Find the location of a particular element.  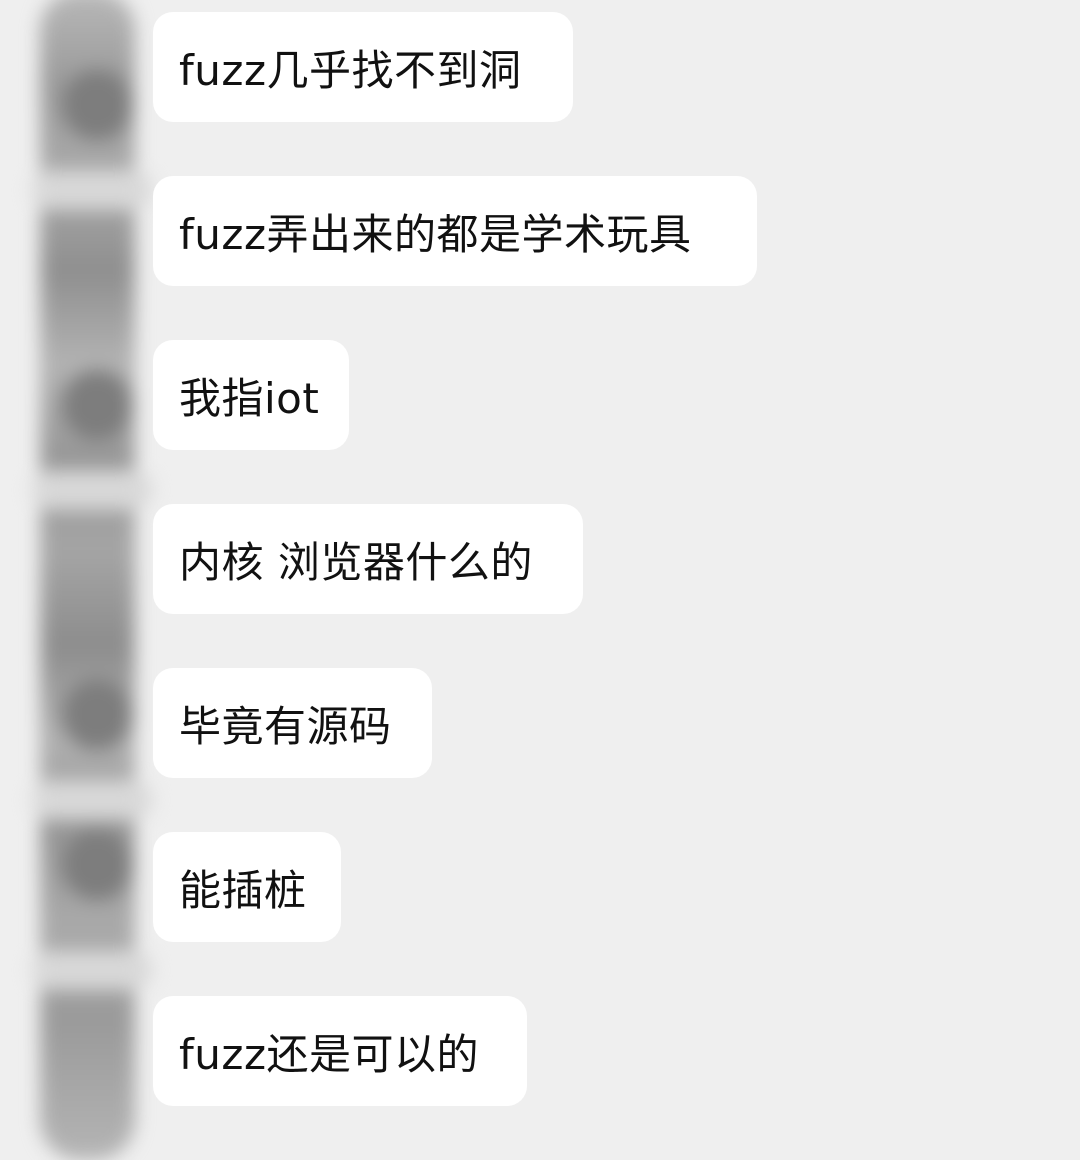

blurred-avatar-column is located at coordinates (92, 580).